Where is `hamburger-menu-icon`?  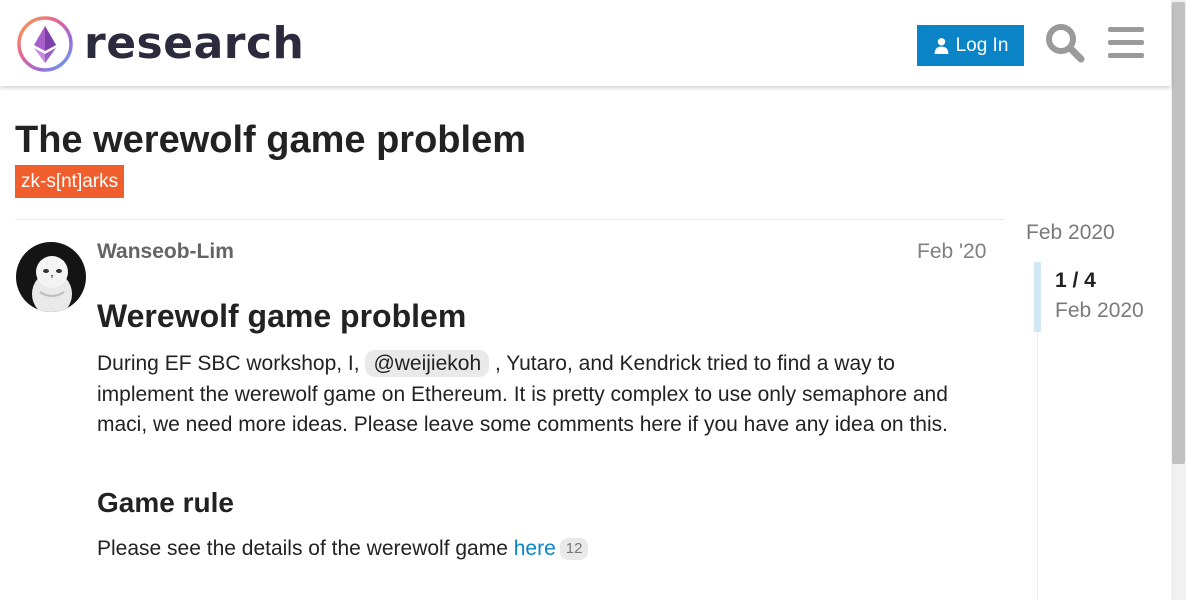 hamburger-menu-icon is located at coordinates (1126, 42).